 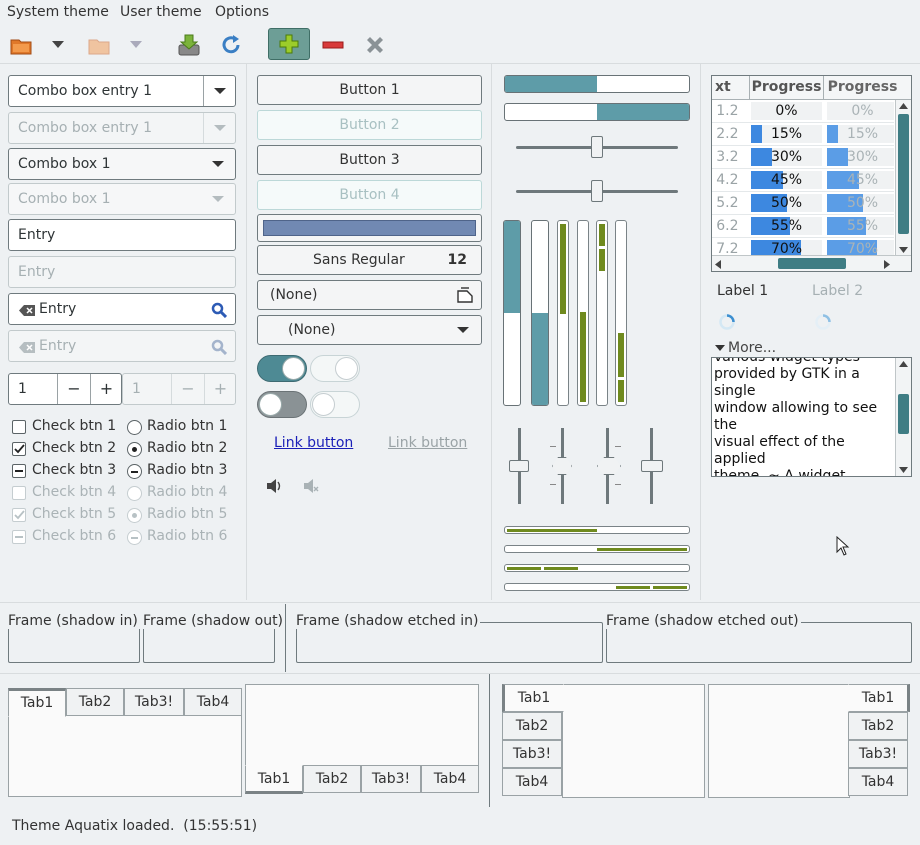 What do you see at coordinates (27, 310) in the screenshot?
I see `clear-icon` at bounding box center [27, 310].